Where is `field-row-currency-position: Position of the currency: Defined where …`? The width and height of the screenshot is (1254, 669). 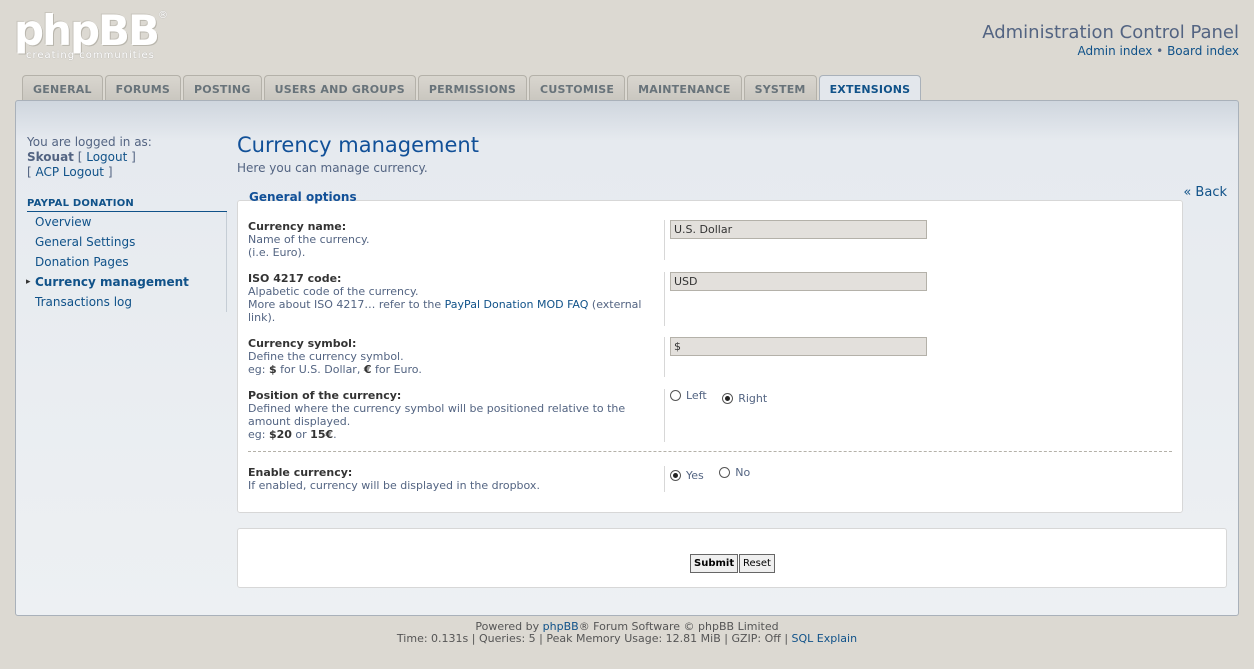
field-row-currency-position: Position of the currency: Defined where … is located at coordinates (710, 415).